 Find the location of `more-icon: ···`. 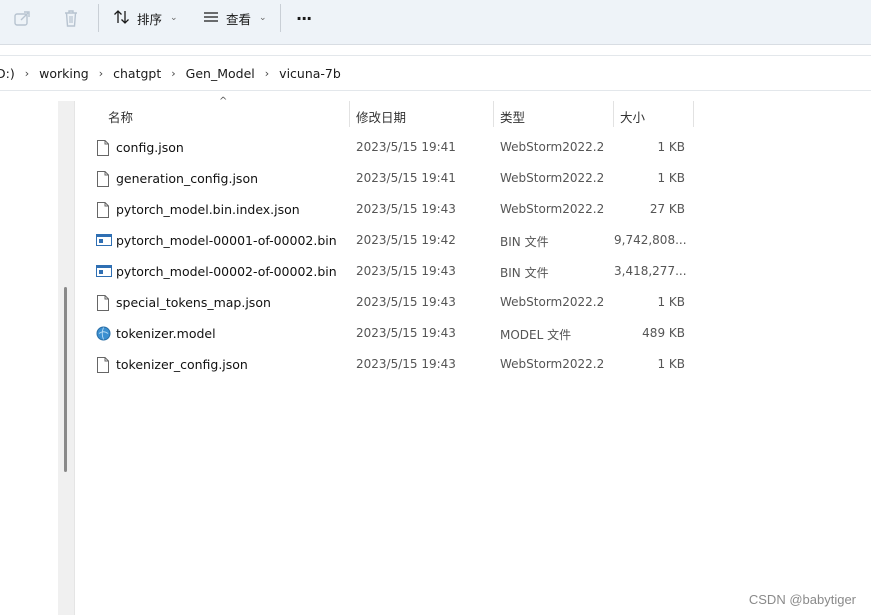

more-icon: ··· is located at coordinates (304, 18).